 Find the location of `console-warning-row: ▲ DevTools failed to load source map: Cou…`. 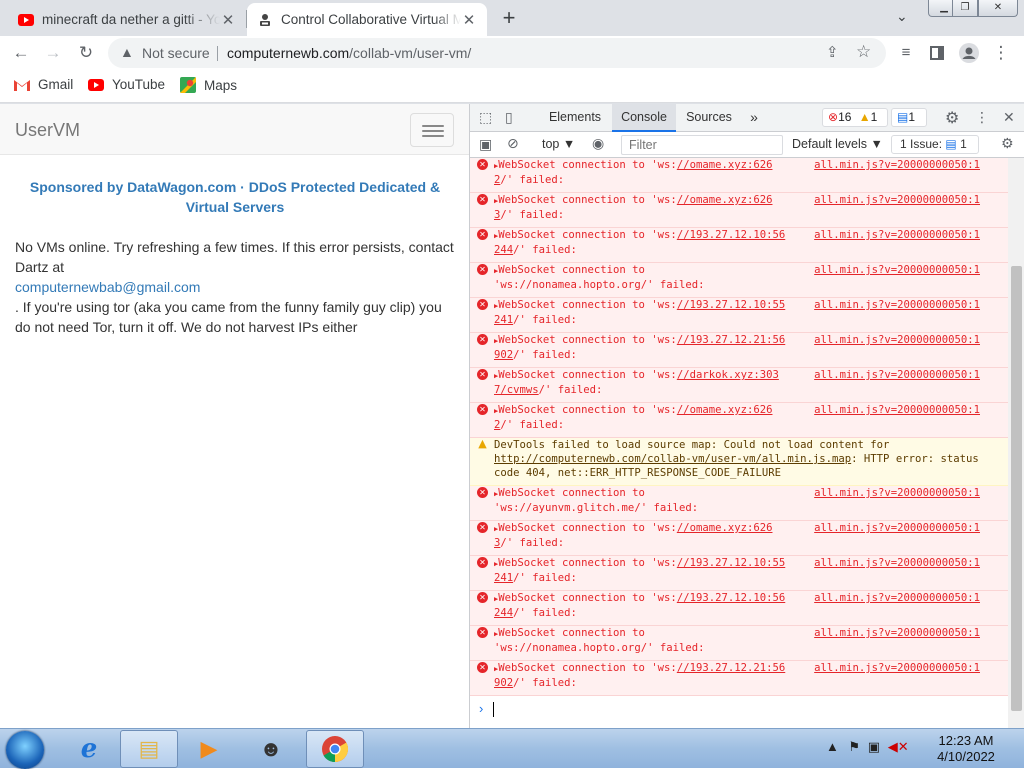

console-warning-row: ▲ DevTools failed to load source map: Cou… is located at coordinates (739, 462).